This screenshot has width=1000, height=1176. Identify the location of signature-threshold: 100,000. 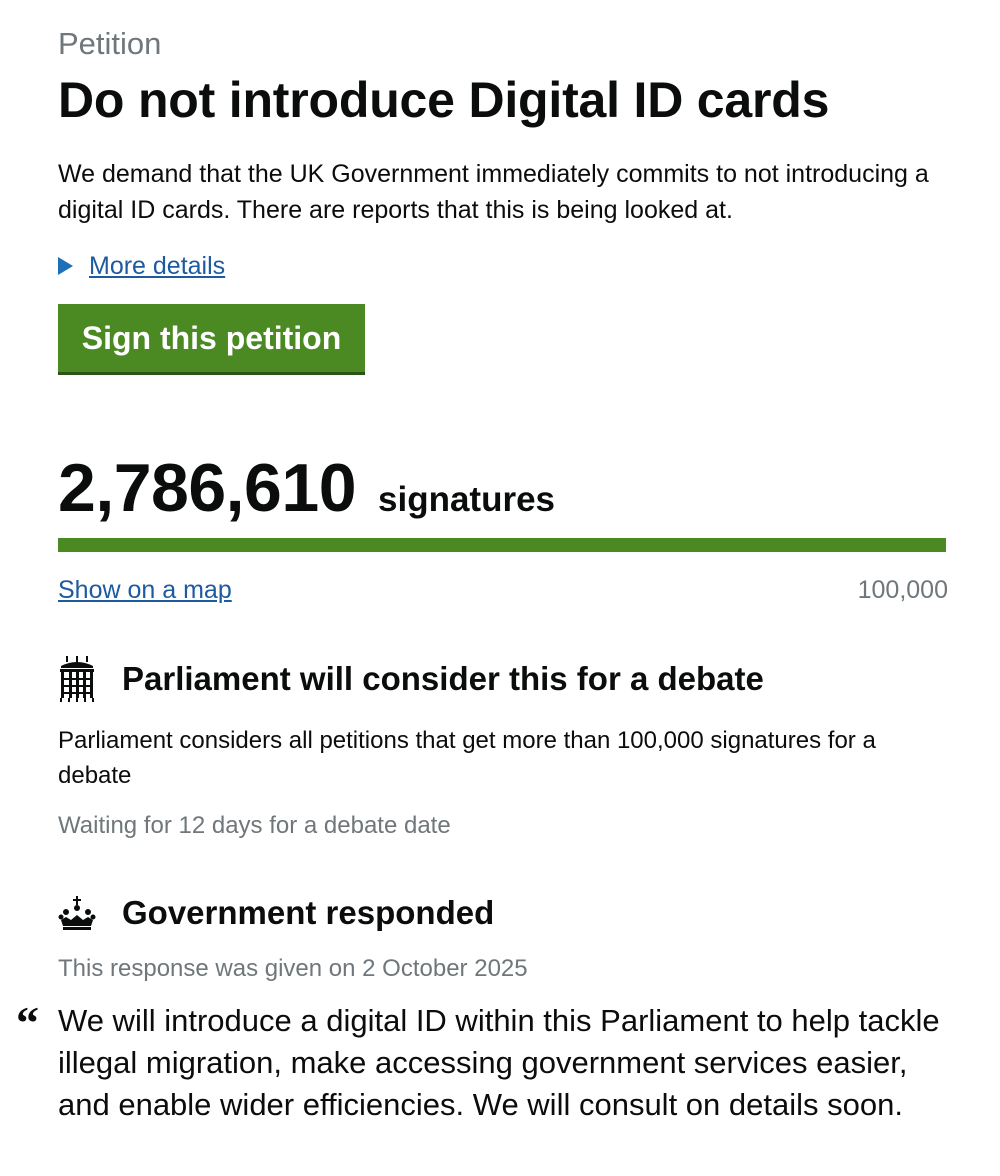
(902, 590).